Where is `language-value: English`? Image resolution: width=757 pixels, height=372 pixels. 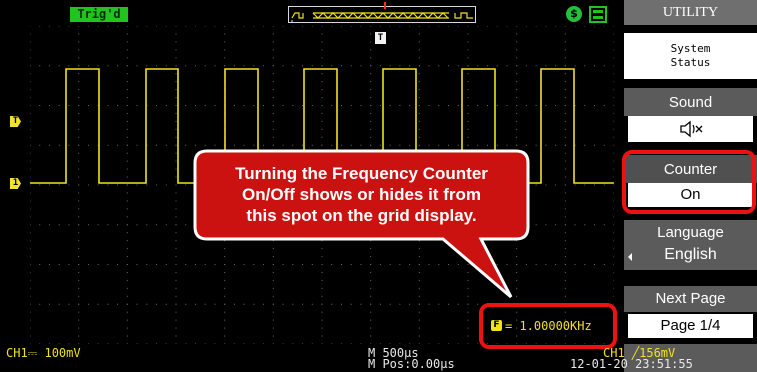 language-value: English is located at coordinates (690, 254).